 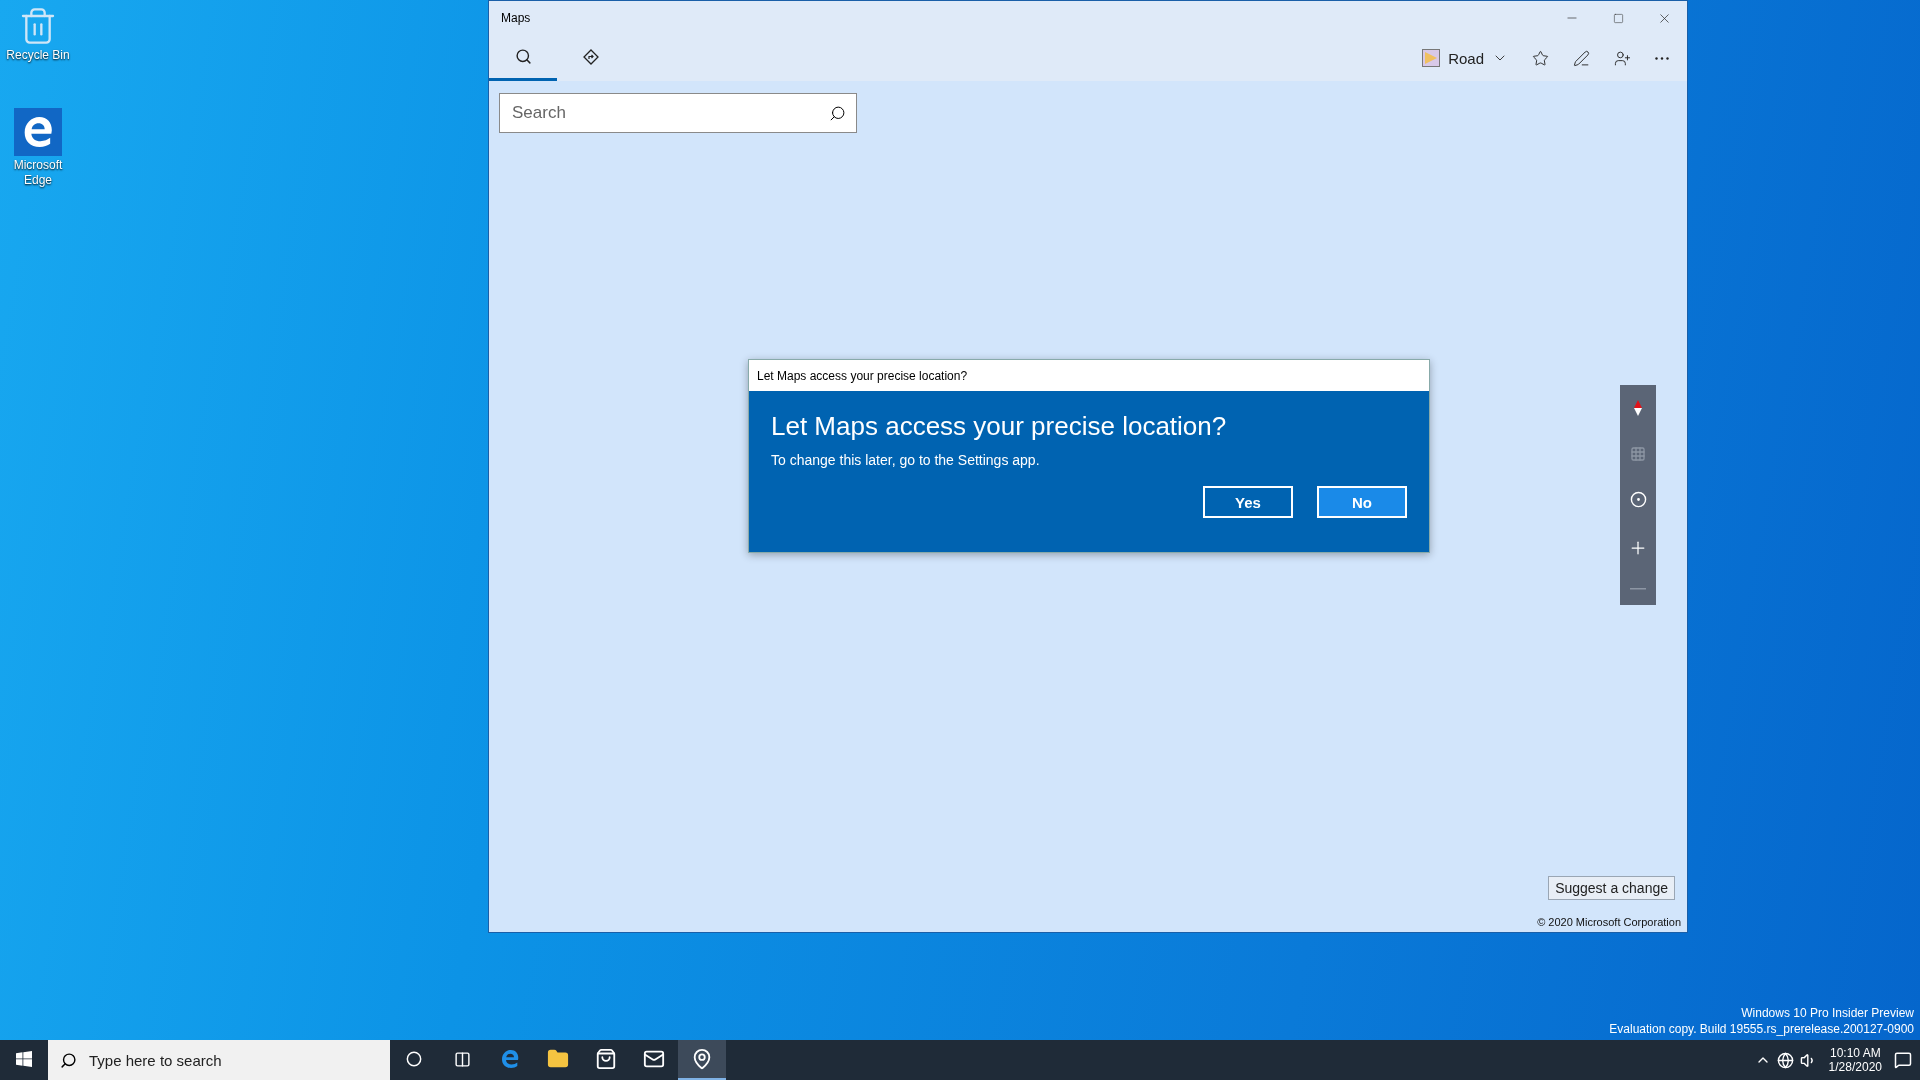 What do you see at coordinates (24, 1059) in the screenshot?
I see `windows-logo-icon` at bounding box center [24, 1059].